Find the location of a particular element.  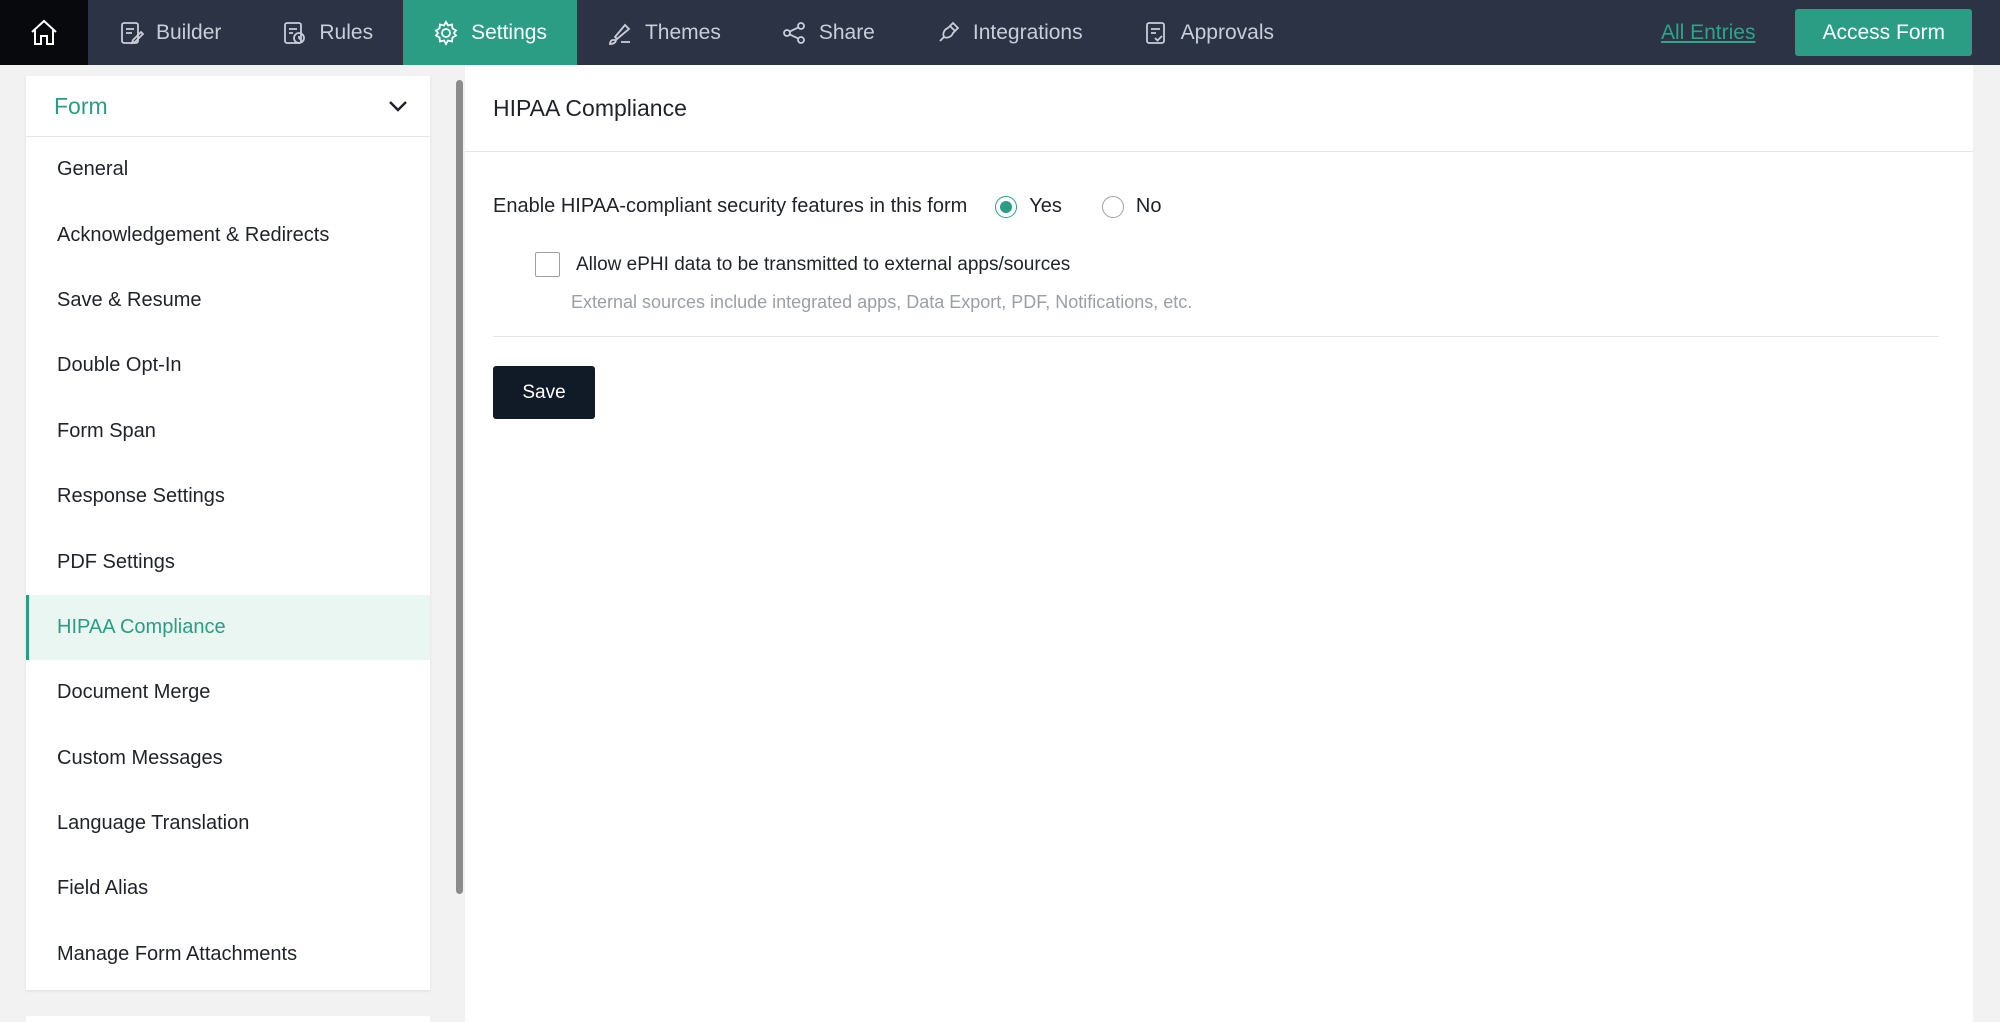

sidebar-header: Form is located at coordinates (228, 106).